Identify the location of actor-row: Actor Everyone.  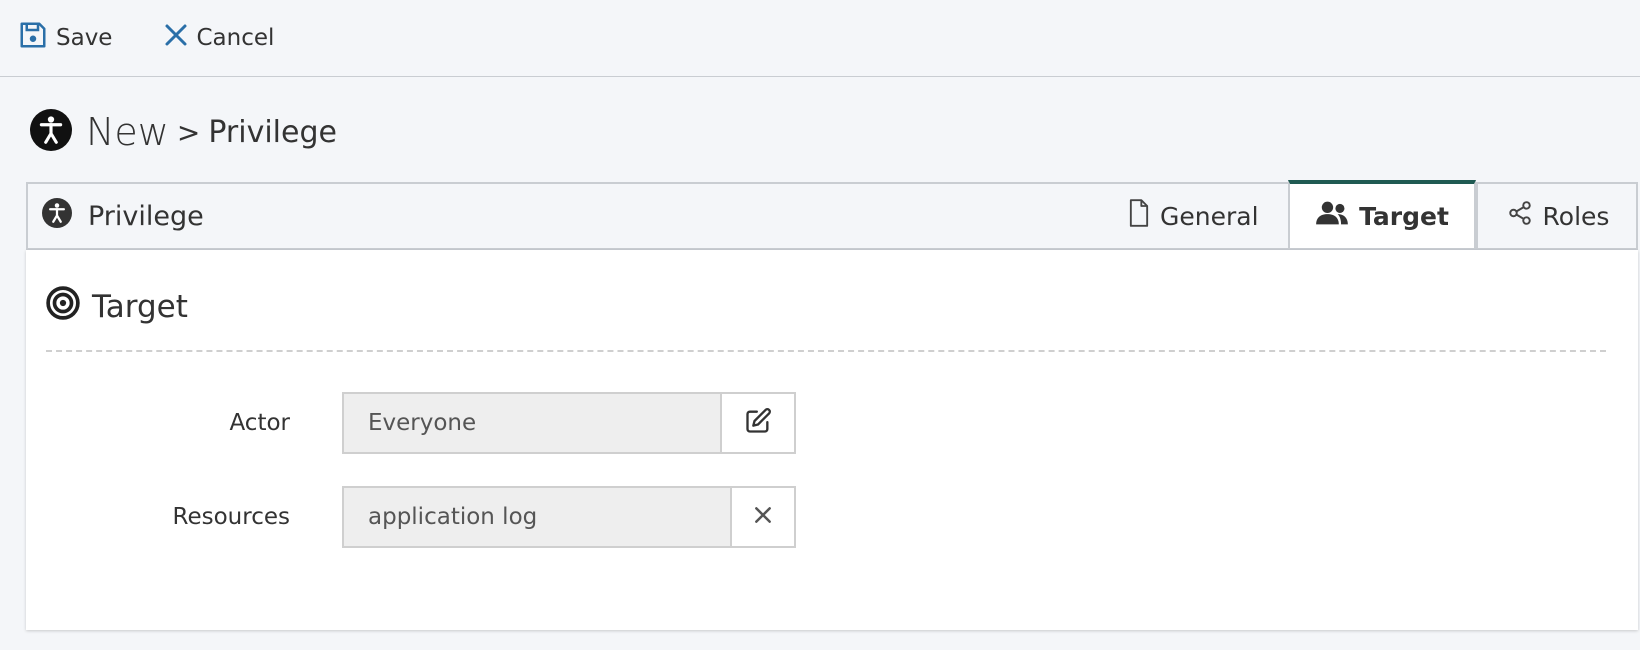
(426, 423).